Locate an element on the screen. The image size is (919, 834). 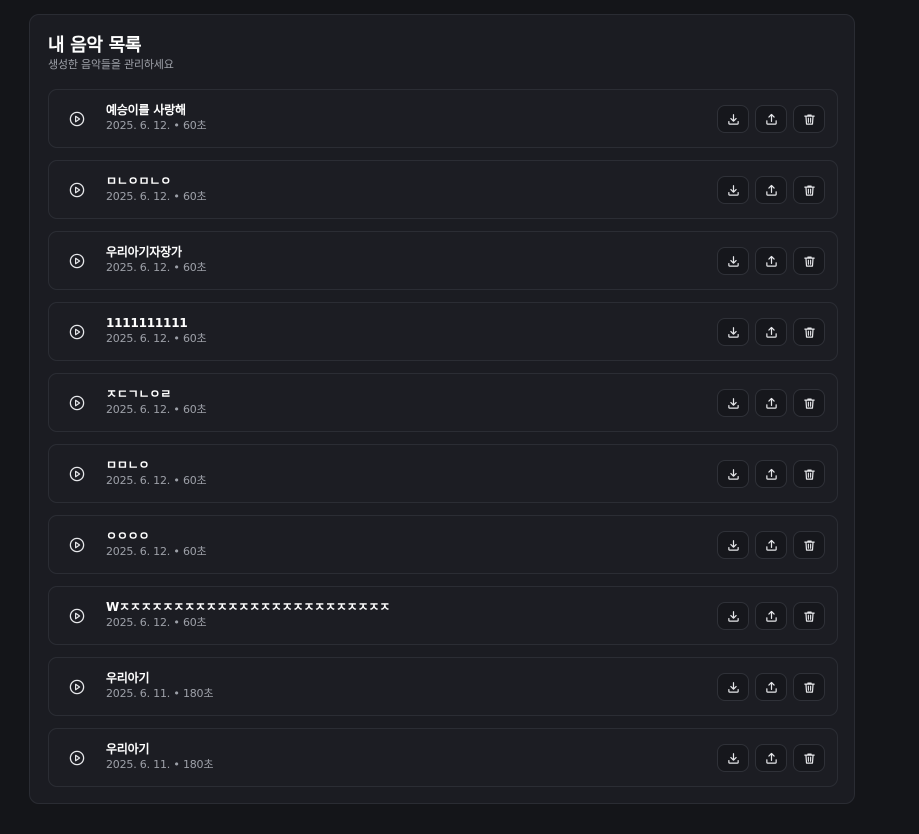
page-subtitle: 생성한 음악들을 관리하세요 is located at coordinates (111, 64).